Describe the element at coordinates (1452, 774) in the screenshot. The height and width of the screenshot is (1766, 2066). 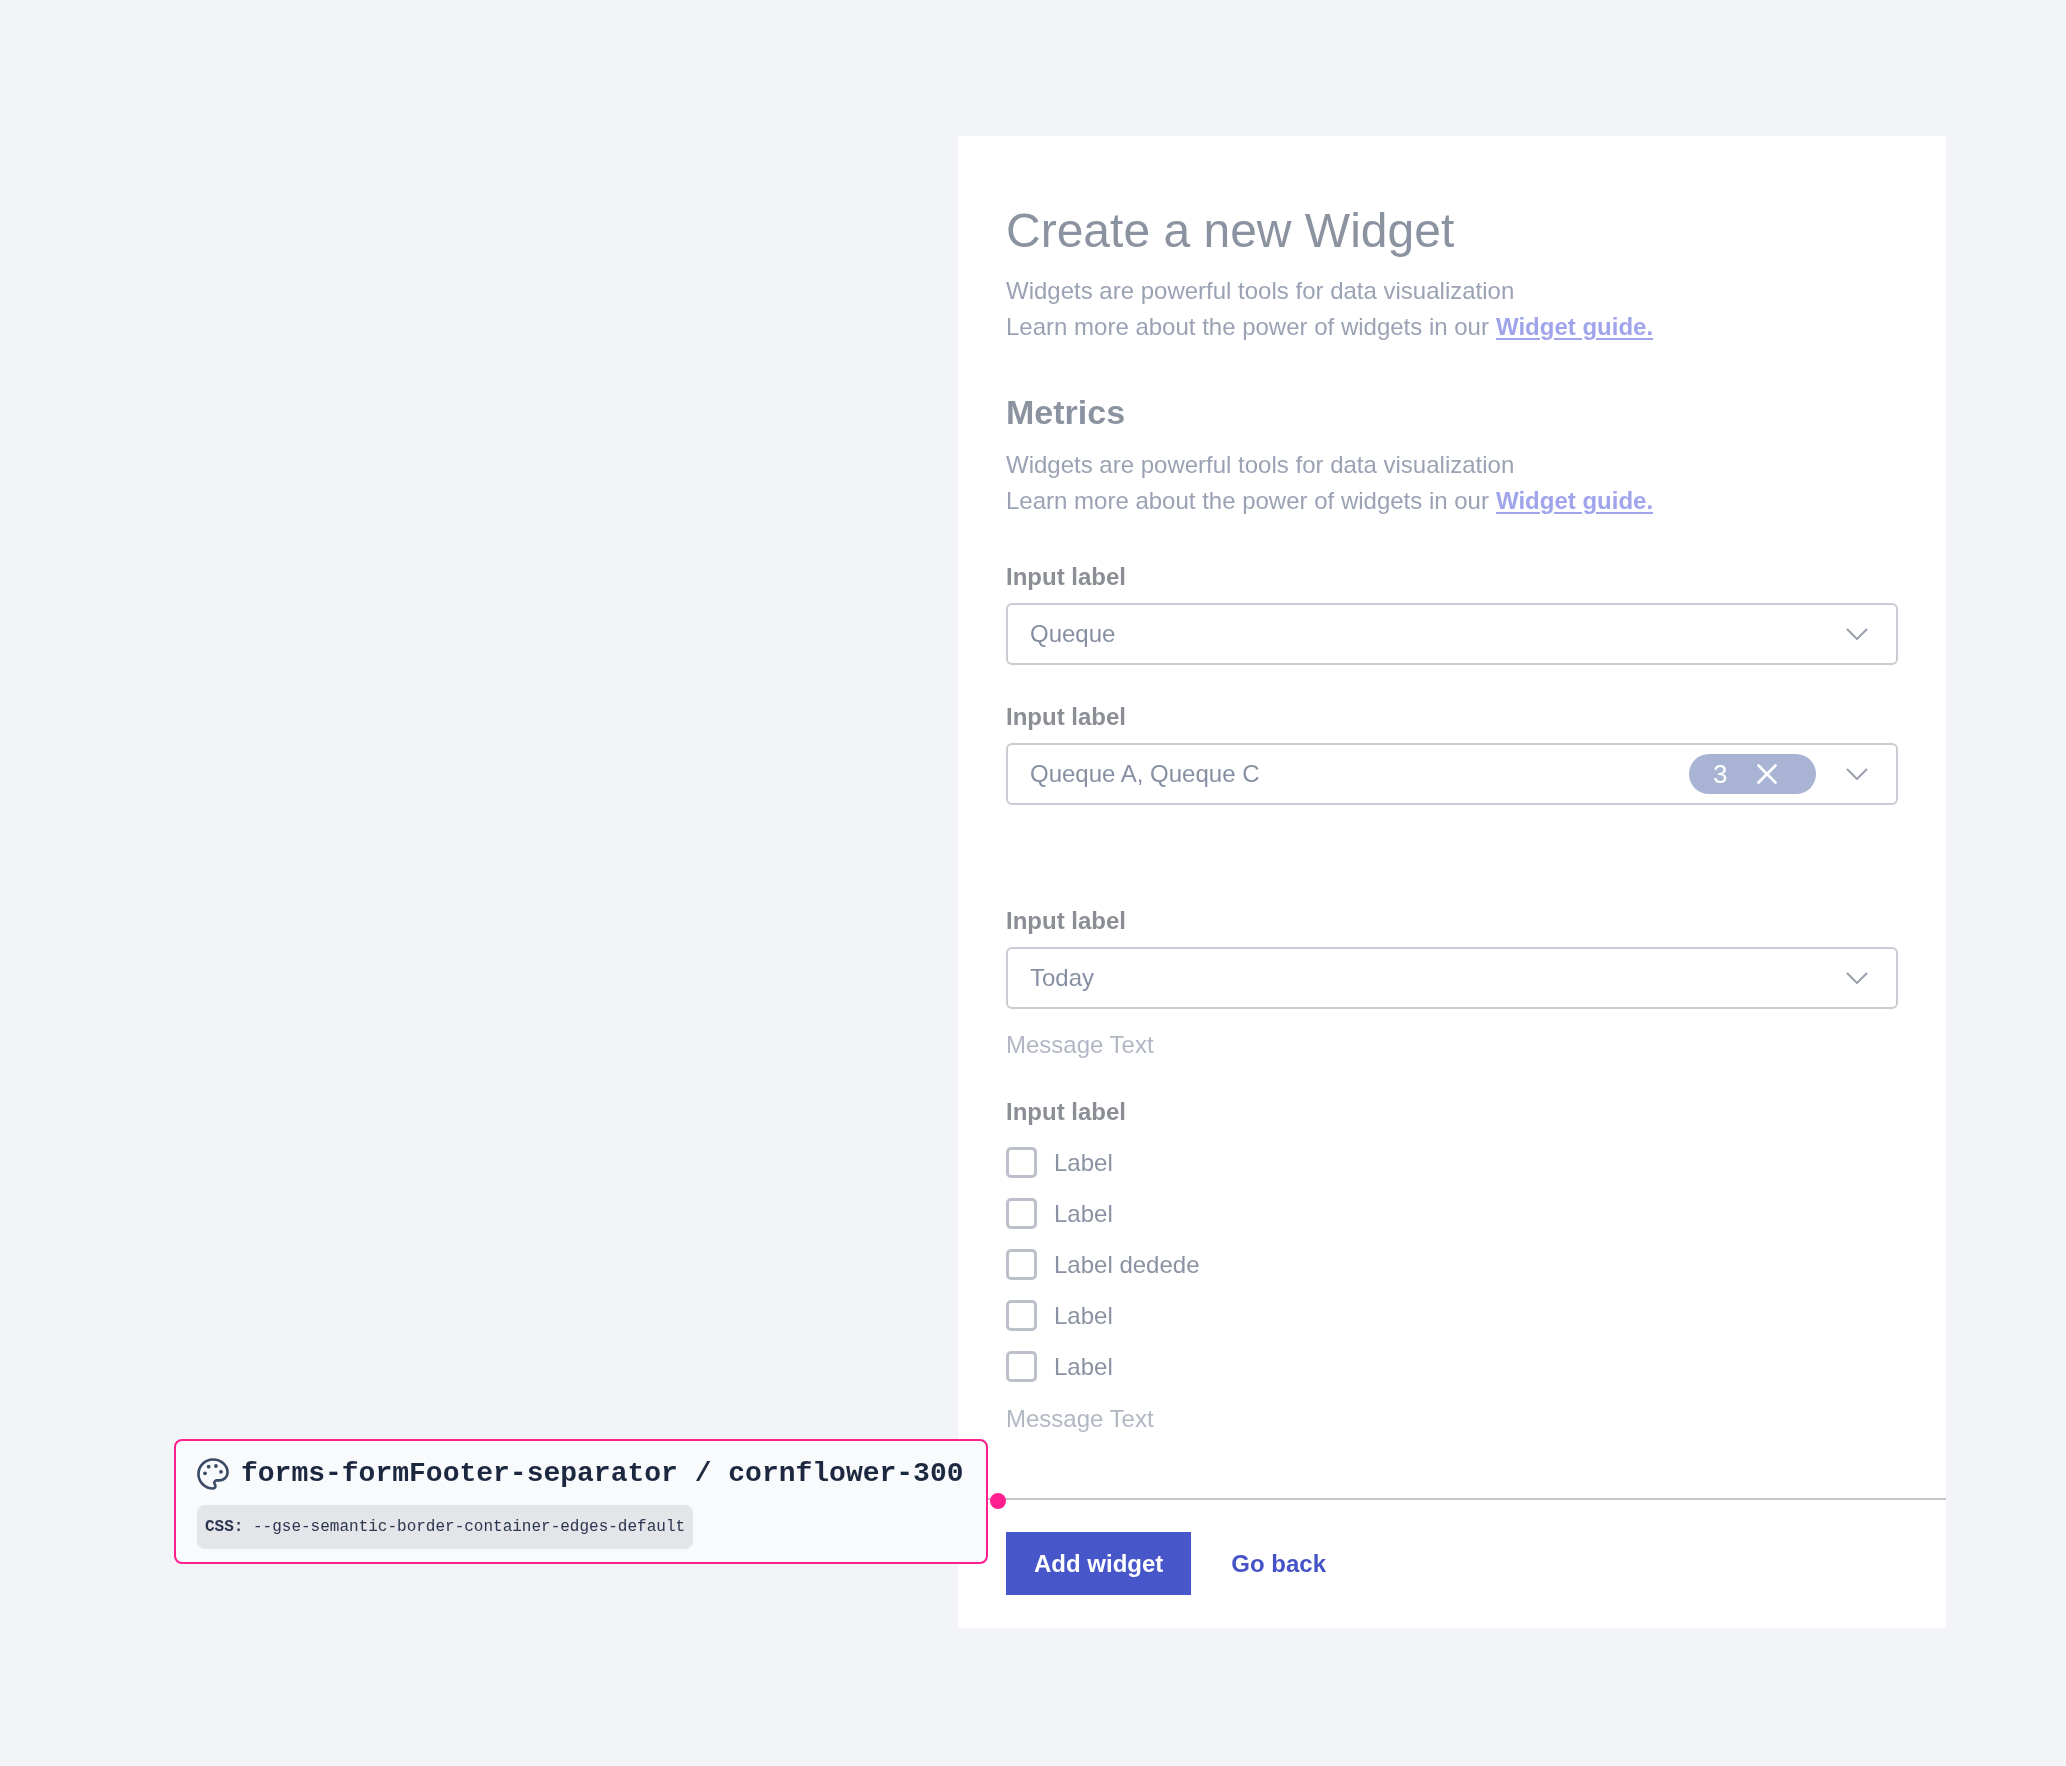
I see `multiselect-field: Queque A, Queque C 3` at that location.